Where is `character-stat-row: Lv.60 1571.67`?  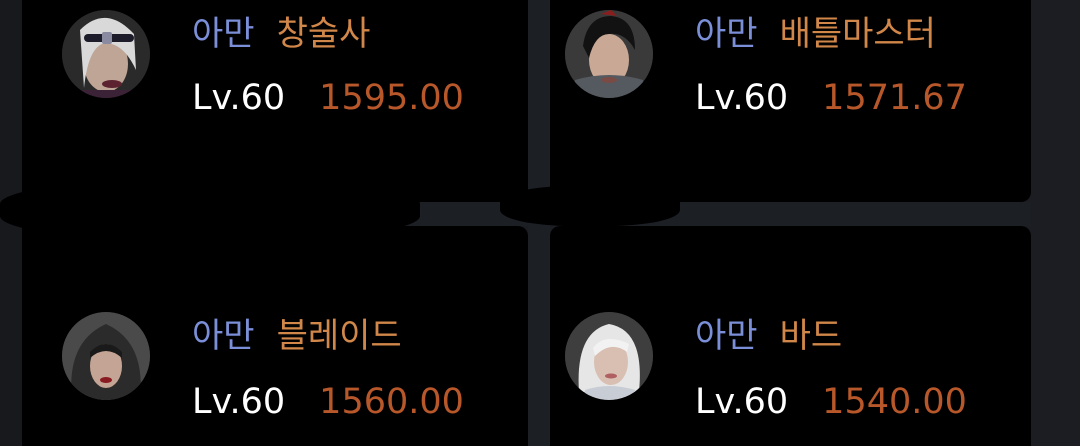
character-stat-row: Lv.60 1571.67 is located at coordinates (831, 98).